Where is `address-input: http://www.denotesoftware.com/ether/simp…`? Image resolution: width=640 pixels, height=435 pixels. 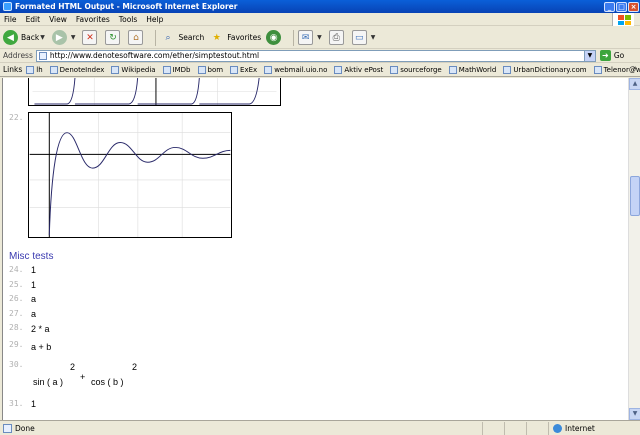 address-input: http://www.denotesoftware.com/ether/simp… is located at coordinates (315, 55).